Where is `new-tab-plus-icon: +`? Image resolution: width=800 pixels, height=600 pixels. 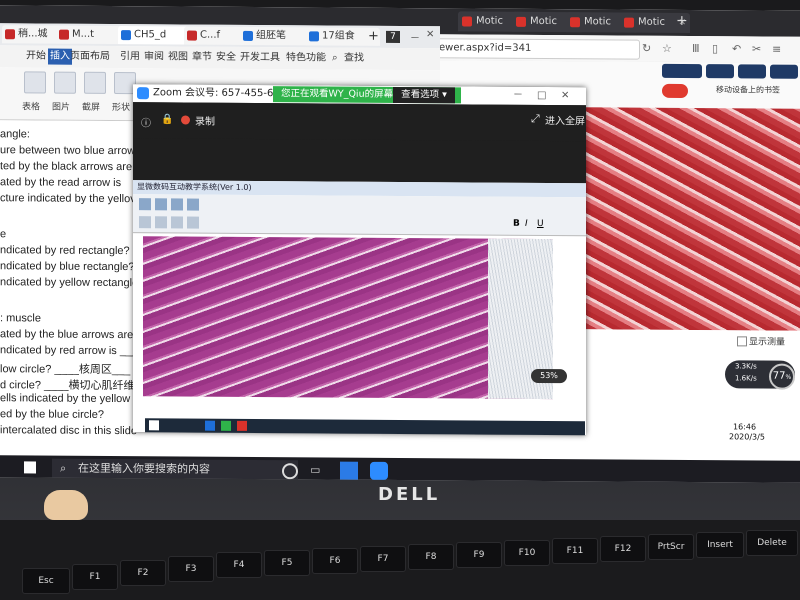
new-tab-plus-icon: + is located at coordinates (373, 36).